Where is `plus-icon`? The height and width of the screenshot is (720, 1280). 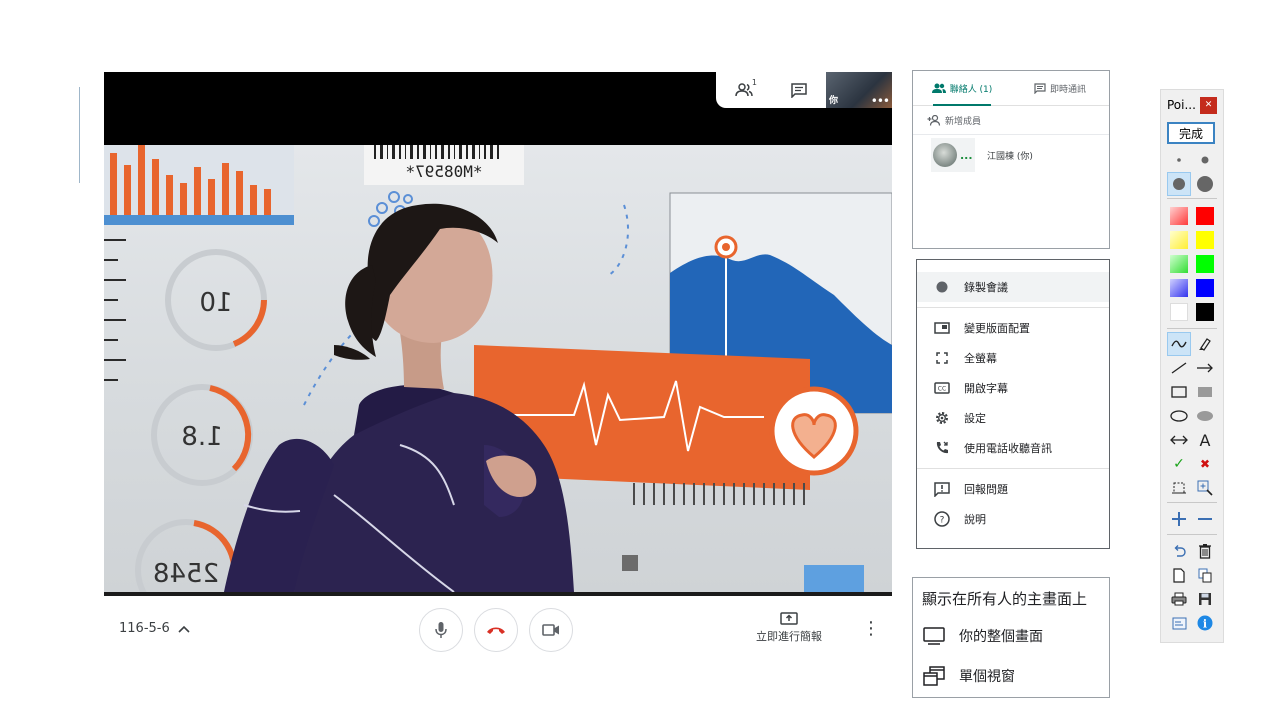 plus-icon is located at coordinates (1179, 519).